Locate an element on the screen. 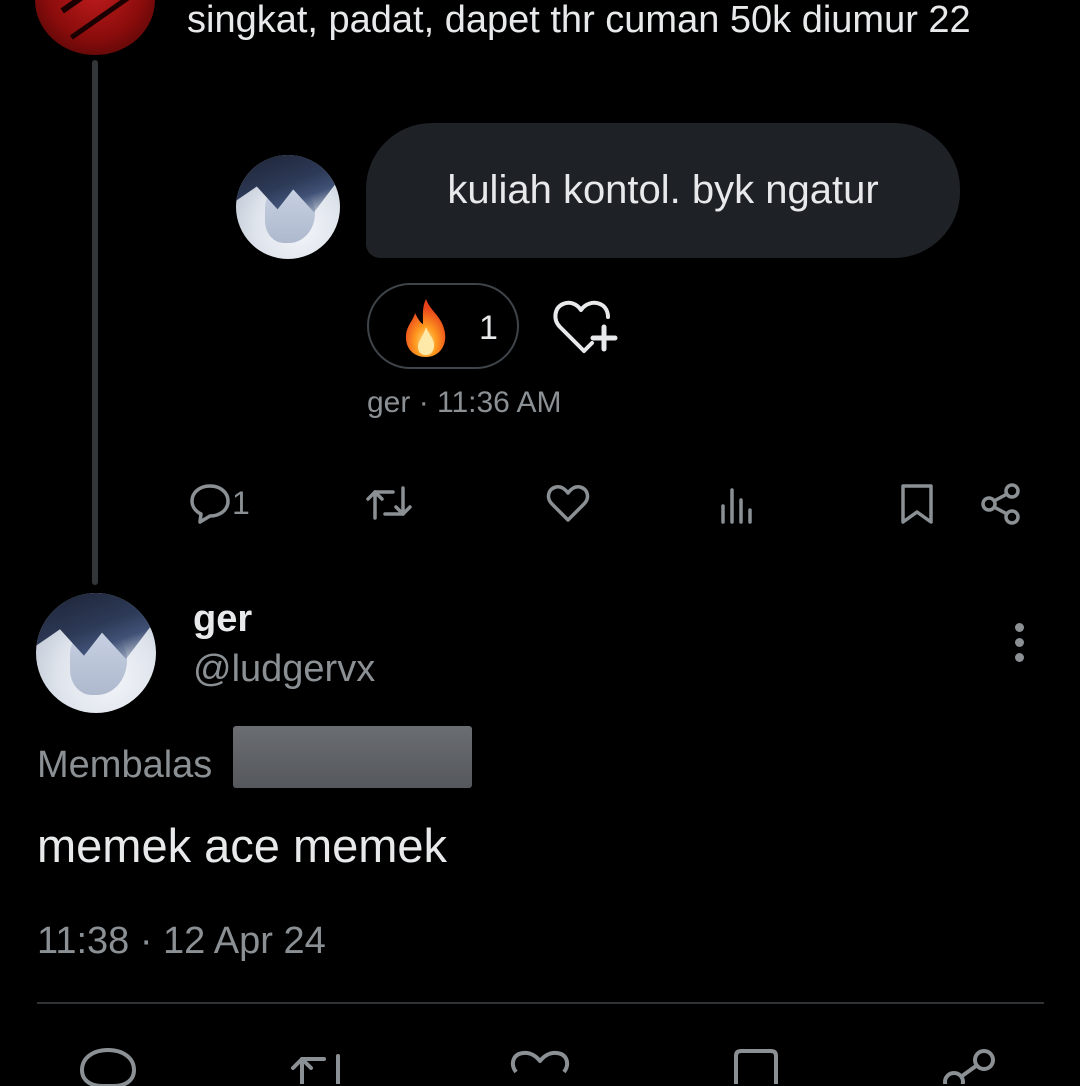 The width and height of the screenshot is (1080, 1086). reaction-pill: 1 is located at coordinates (443, 326).